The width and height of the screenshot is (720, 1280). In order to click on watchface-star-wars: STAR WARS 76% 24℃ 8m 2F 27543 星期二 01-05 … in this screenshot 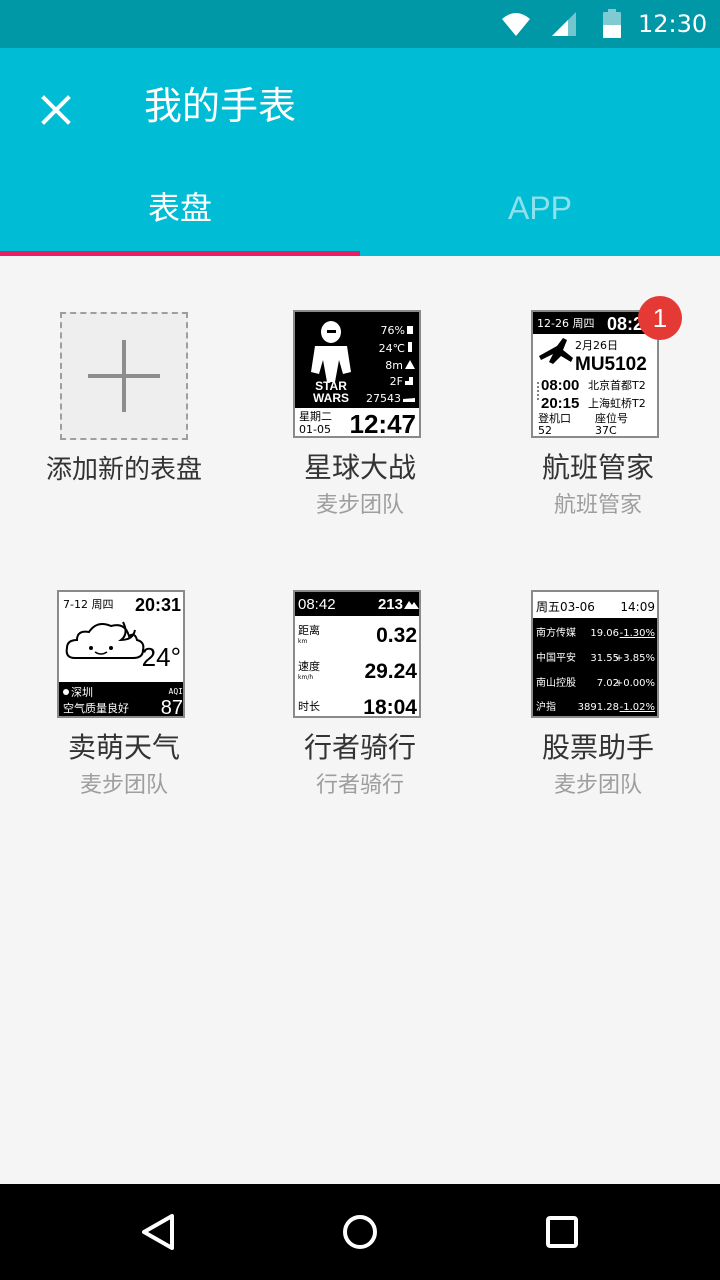, I will do `click(360, 435)`.